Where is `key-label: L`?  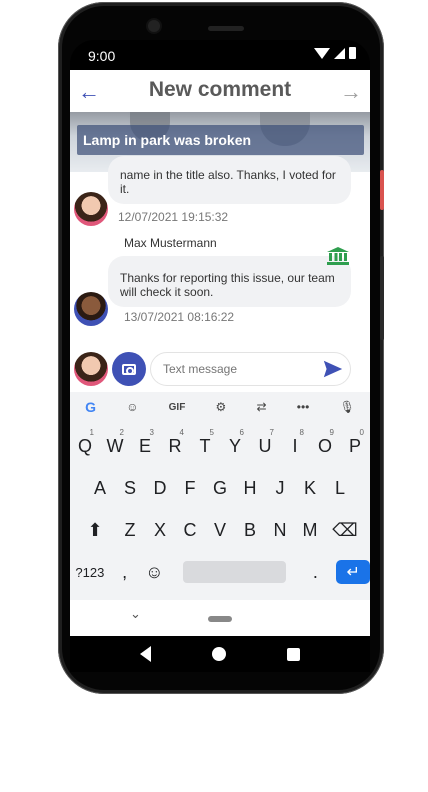 key-label: L is located at coordinates (339, 487).